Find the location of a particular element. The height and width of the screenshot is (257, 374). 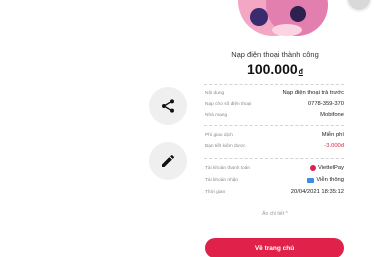

transaction-status-title: Nạp điện thoại thành công is located at coordinates (275, 54).